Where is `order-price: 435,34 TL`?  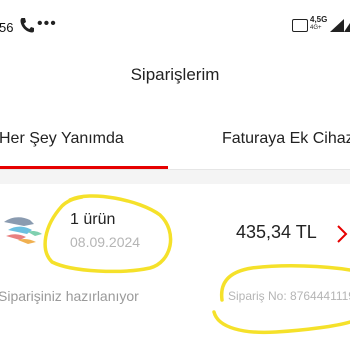 order-price: 435,34 TL is located at coordinates (276, 232).